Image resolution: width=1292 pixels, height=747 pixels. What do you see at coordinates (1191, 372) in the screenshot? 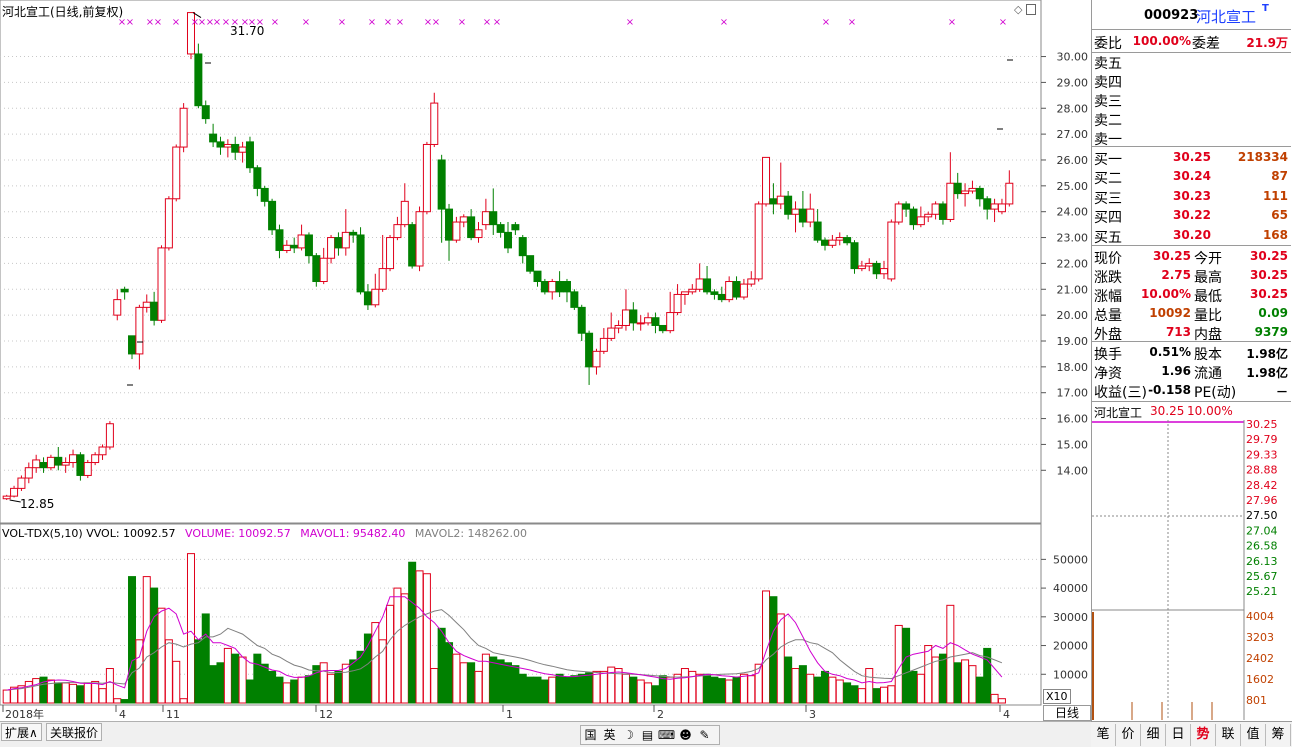
I see `quote-info-row: 净资 1.96 流通 1.98亿` at bounding box center [1191, 372].